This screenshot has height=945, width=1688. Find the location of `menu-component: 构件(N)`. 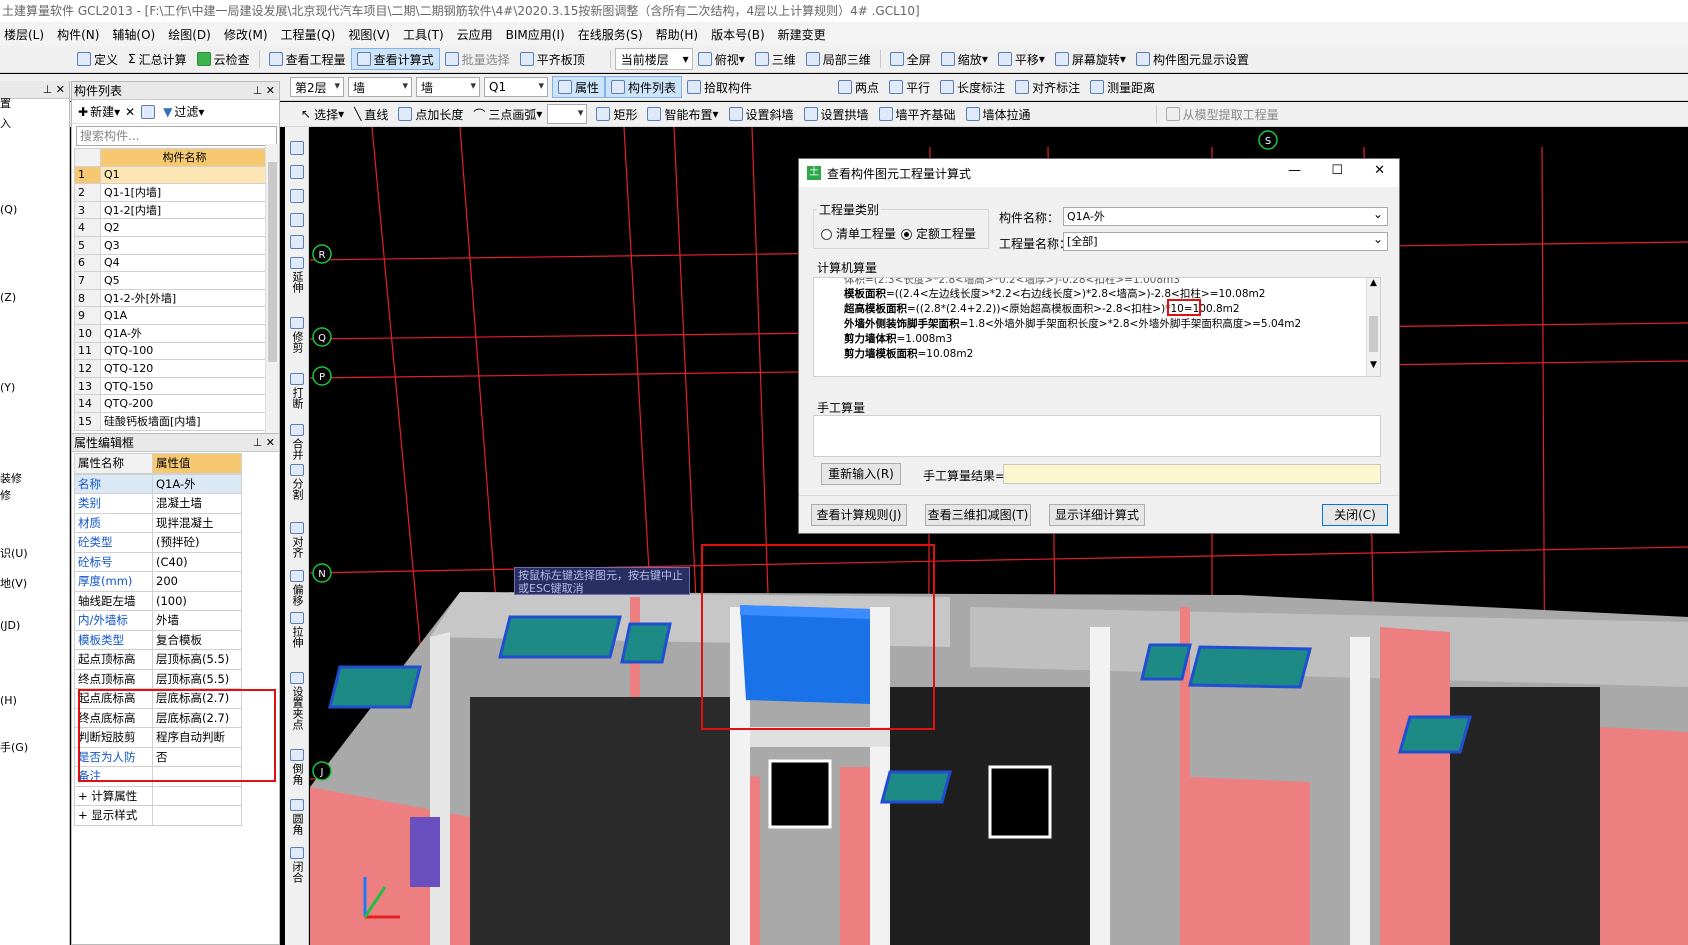

menu-component: 构件(N) is located at coordinates (78, 34).